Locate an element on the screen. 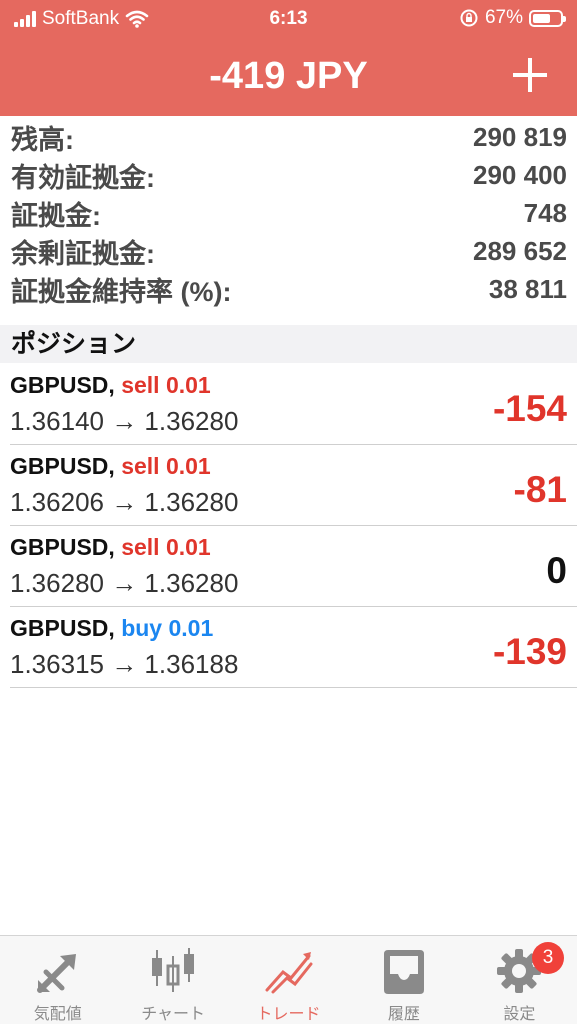  summary-row-equity: 有効証拠金: 290 400 is located at coordinates (288, 175).